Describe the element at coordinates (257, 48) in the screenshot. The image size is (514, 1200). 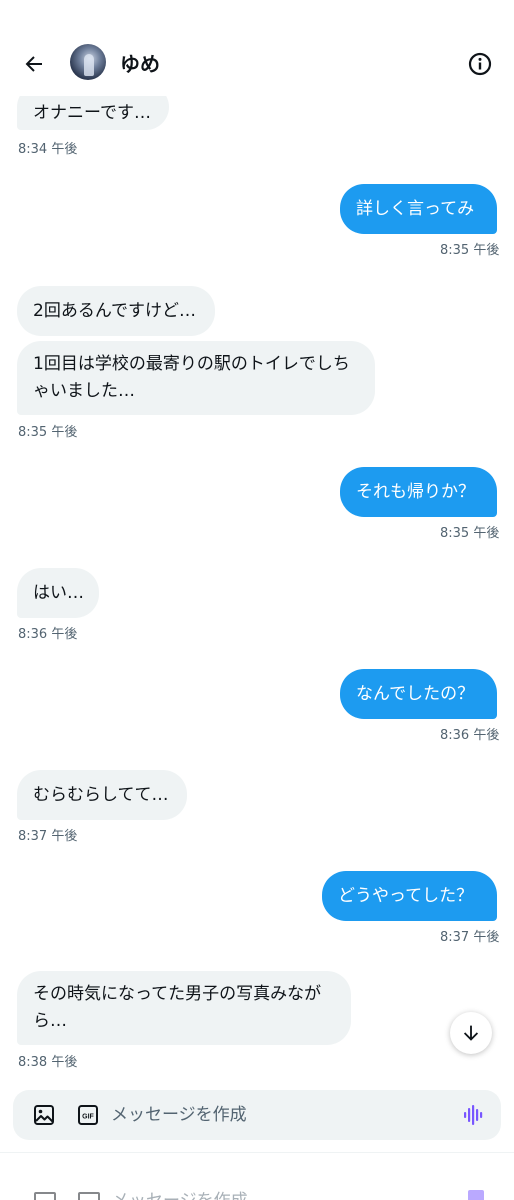
I see `conversation-header: ゆめ` at that location.